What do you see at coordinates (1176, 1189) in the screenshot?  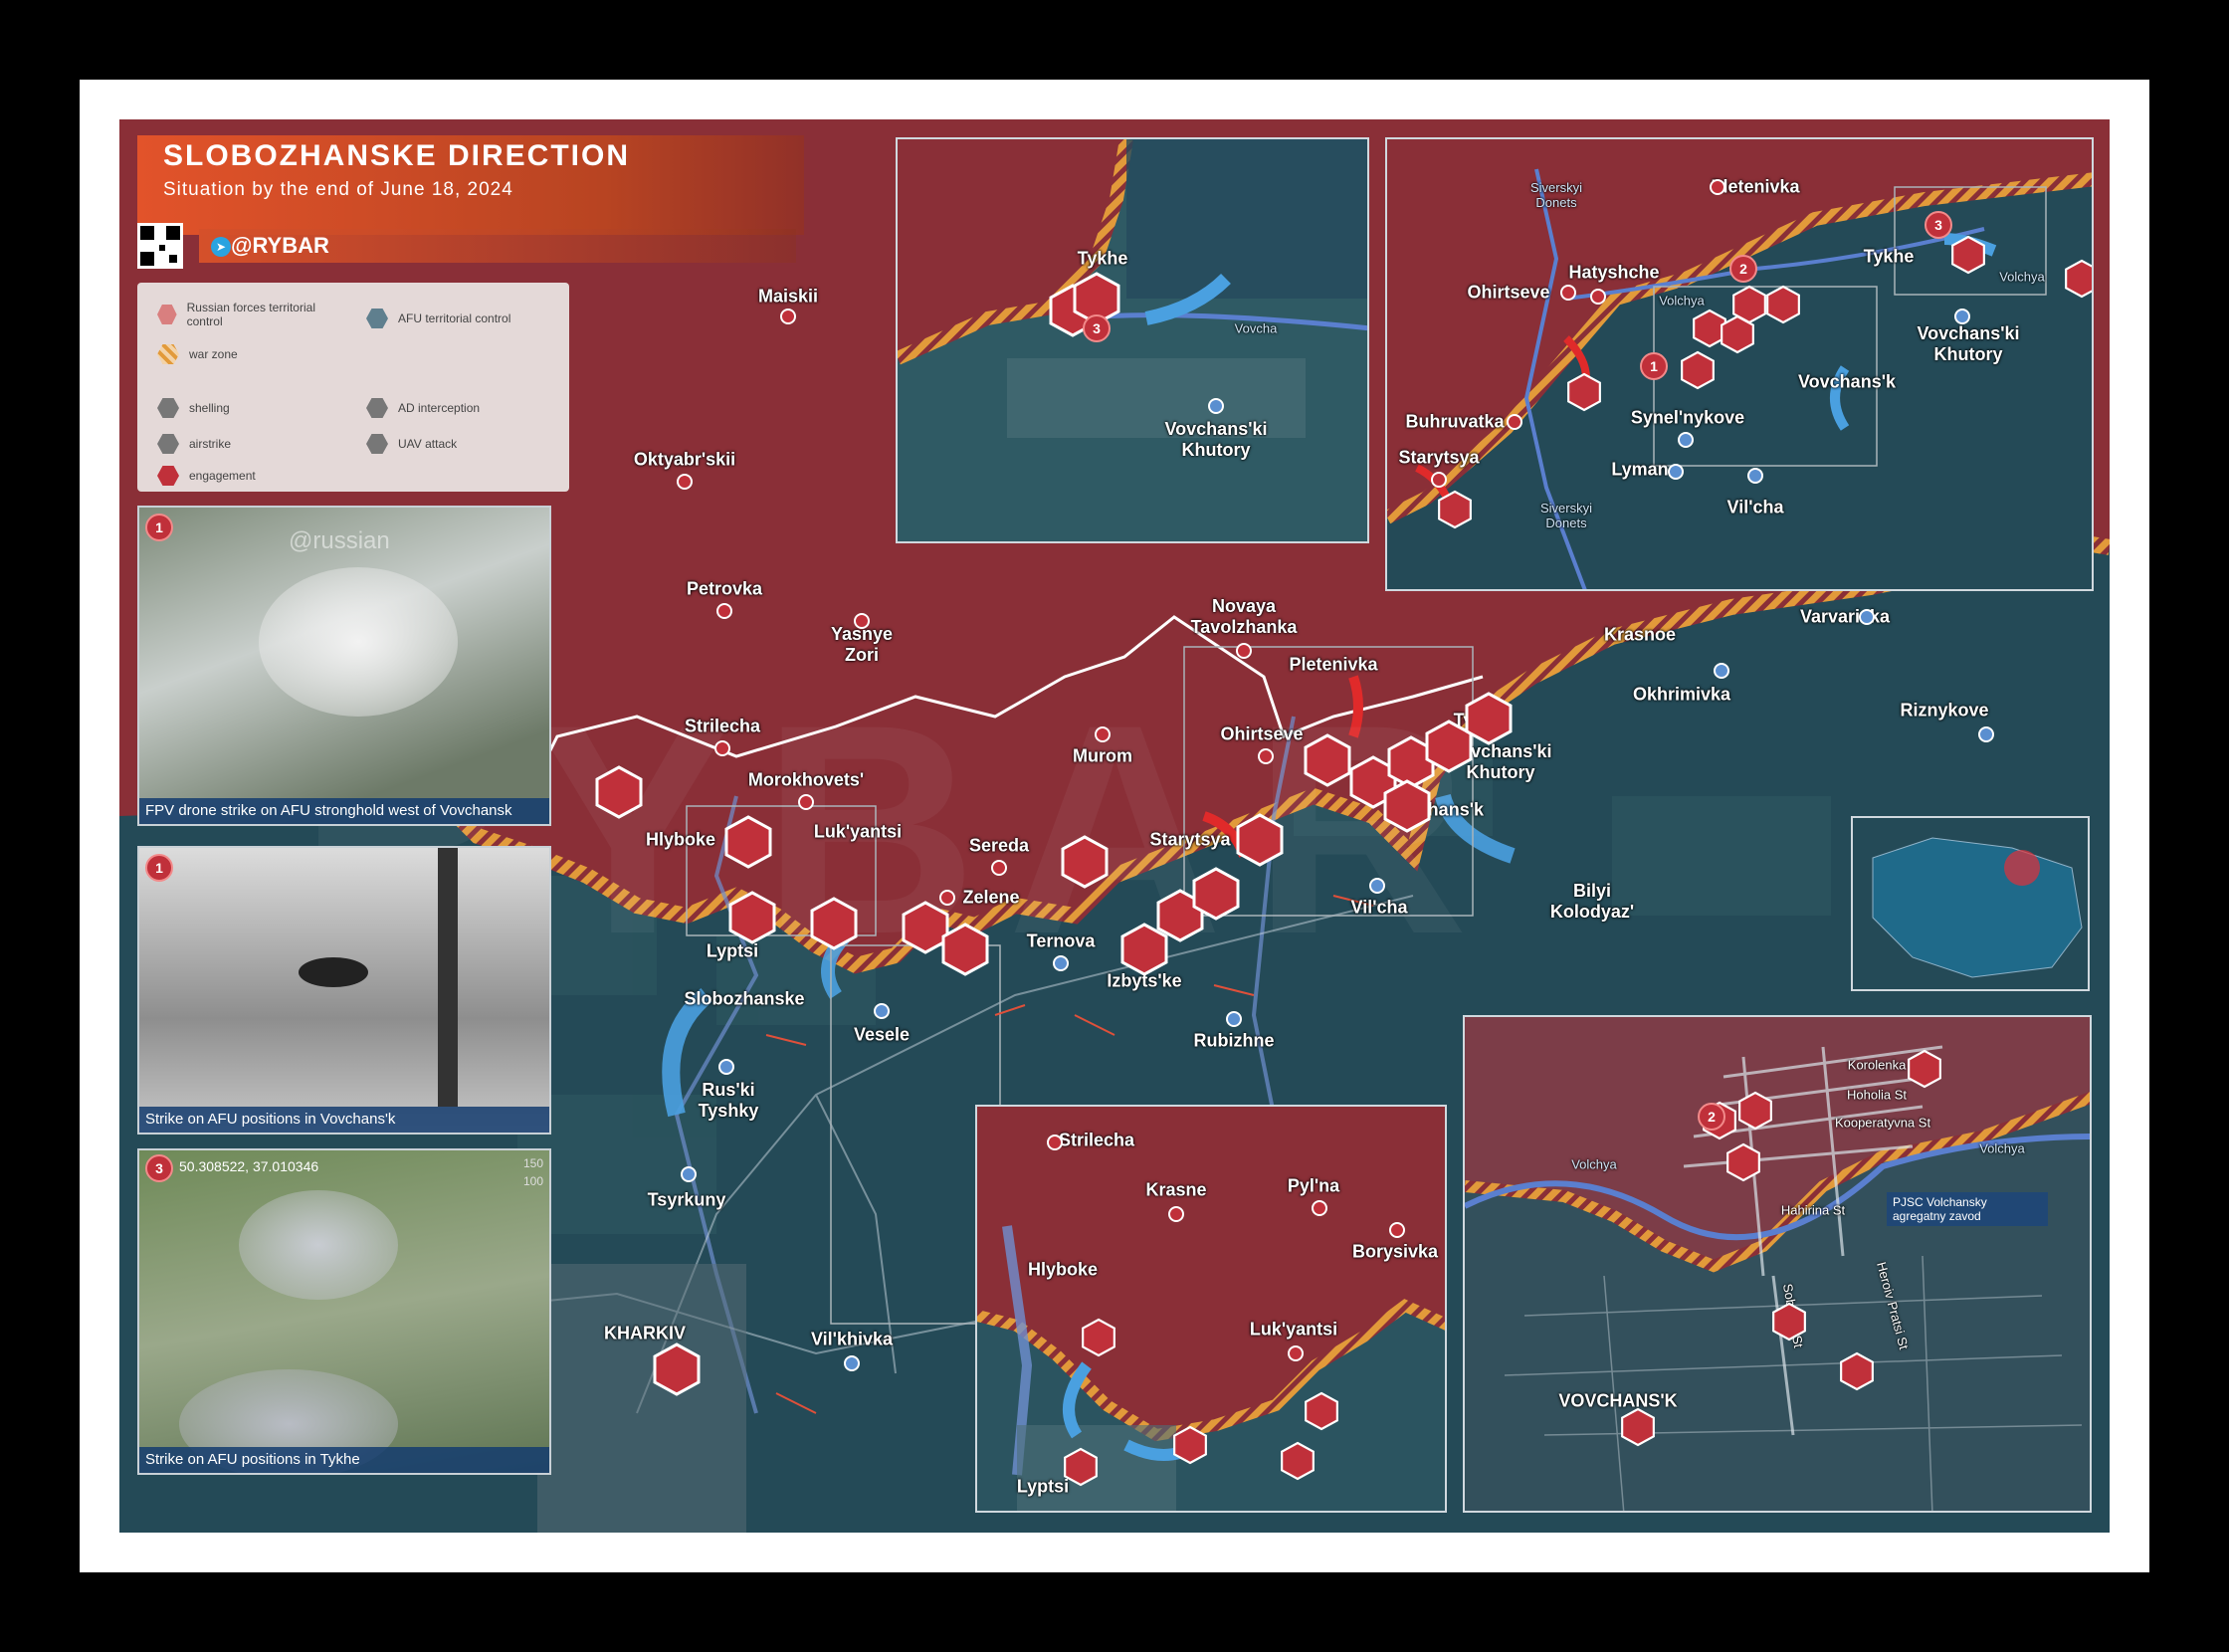 I see `sr-krasne: Krasne` at bounding box center [1176, 1189].